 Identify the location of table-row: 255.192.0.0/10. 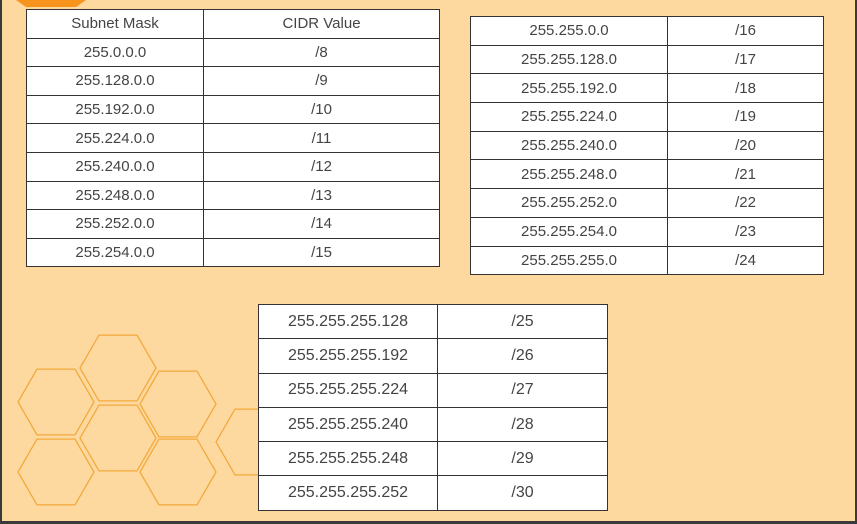
(233, 109).